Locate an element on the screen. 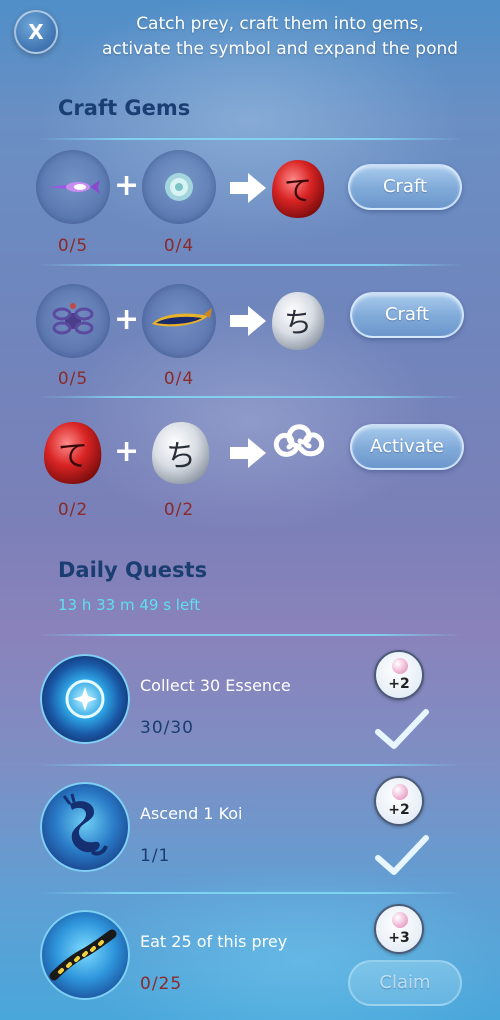 The image size is (500, 1020). close-label: X is located at coordinates (36, 32).